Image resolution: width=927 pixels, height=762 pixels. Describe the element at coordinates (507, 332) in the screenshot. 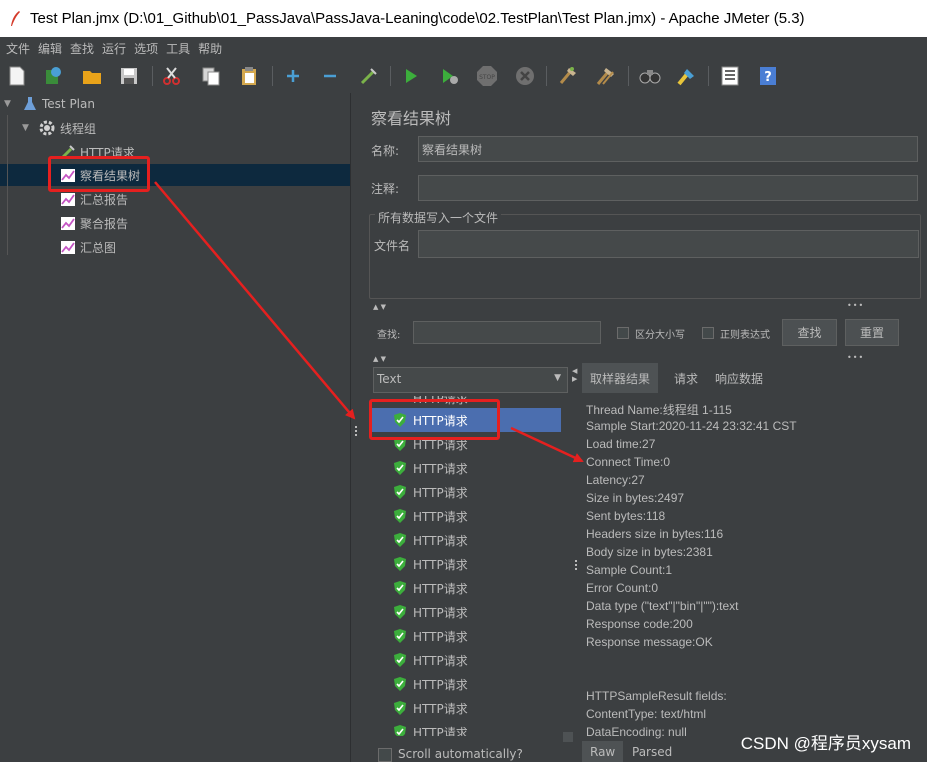

I see `search-field` at that location.